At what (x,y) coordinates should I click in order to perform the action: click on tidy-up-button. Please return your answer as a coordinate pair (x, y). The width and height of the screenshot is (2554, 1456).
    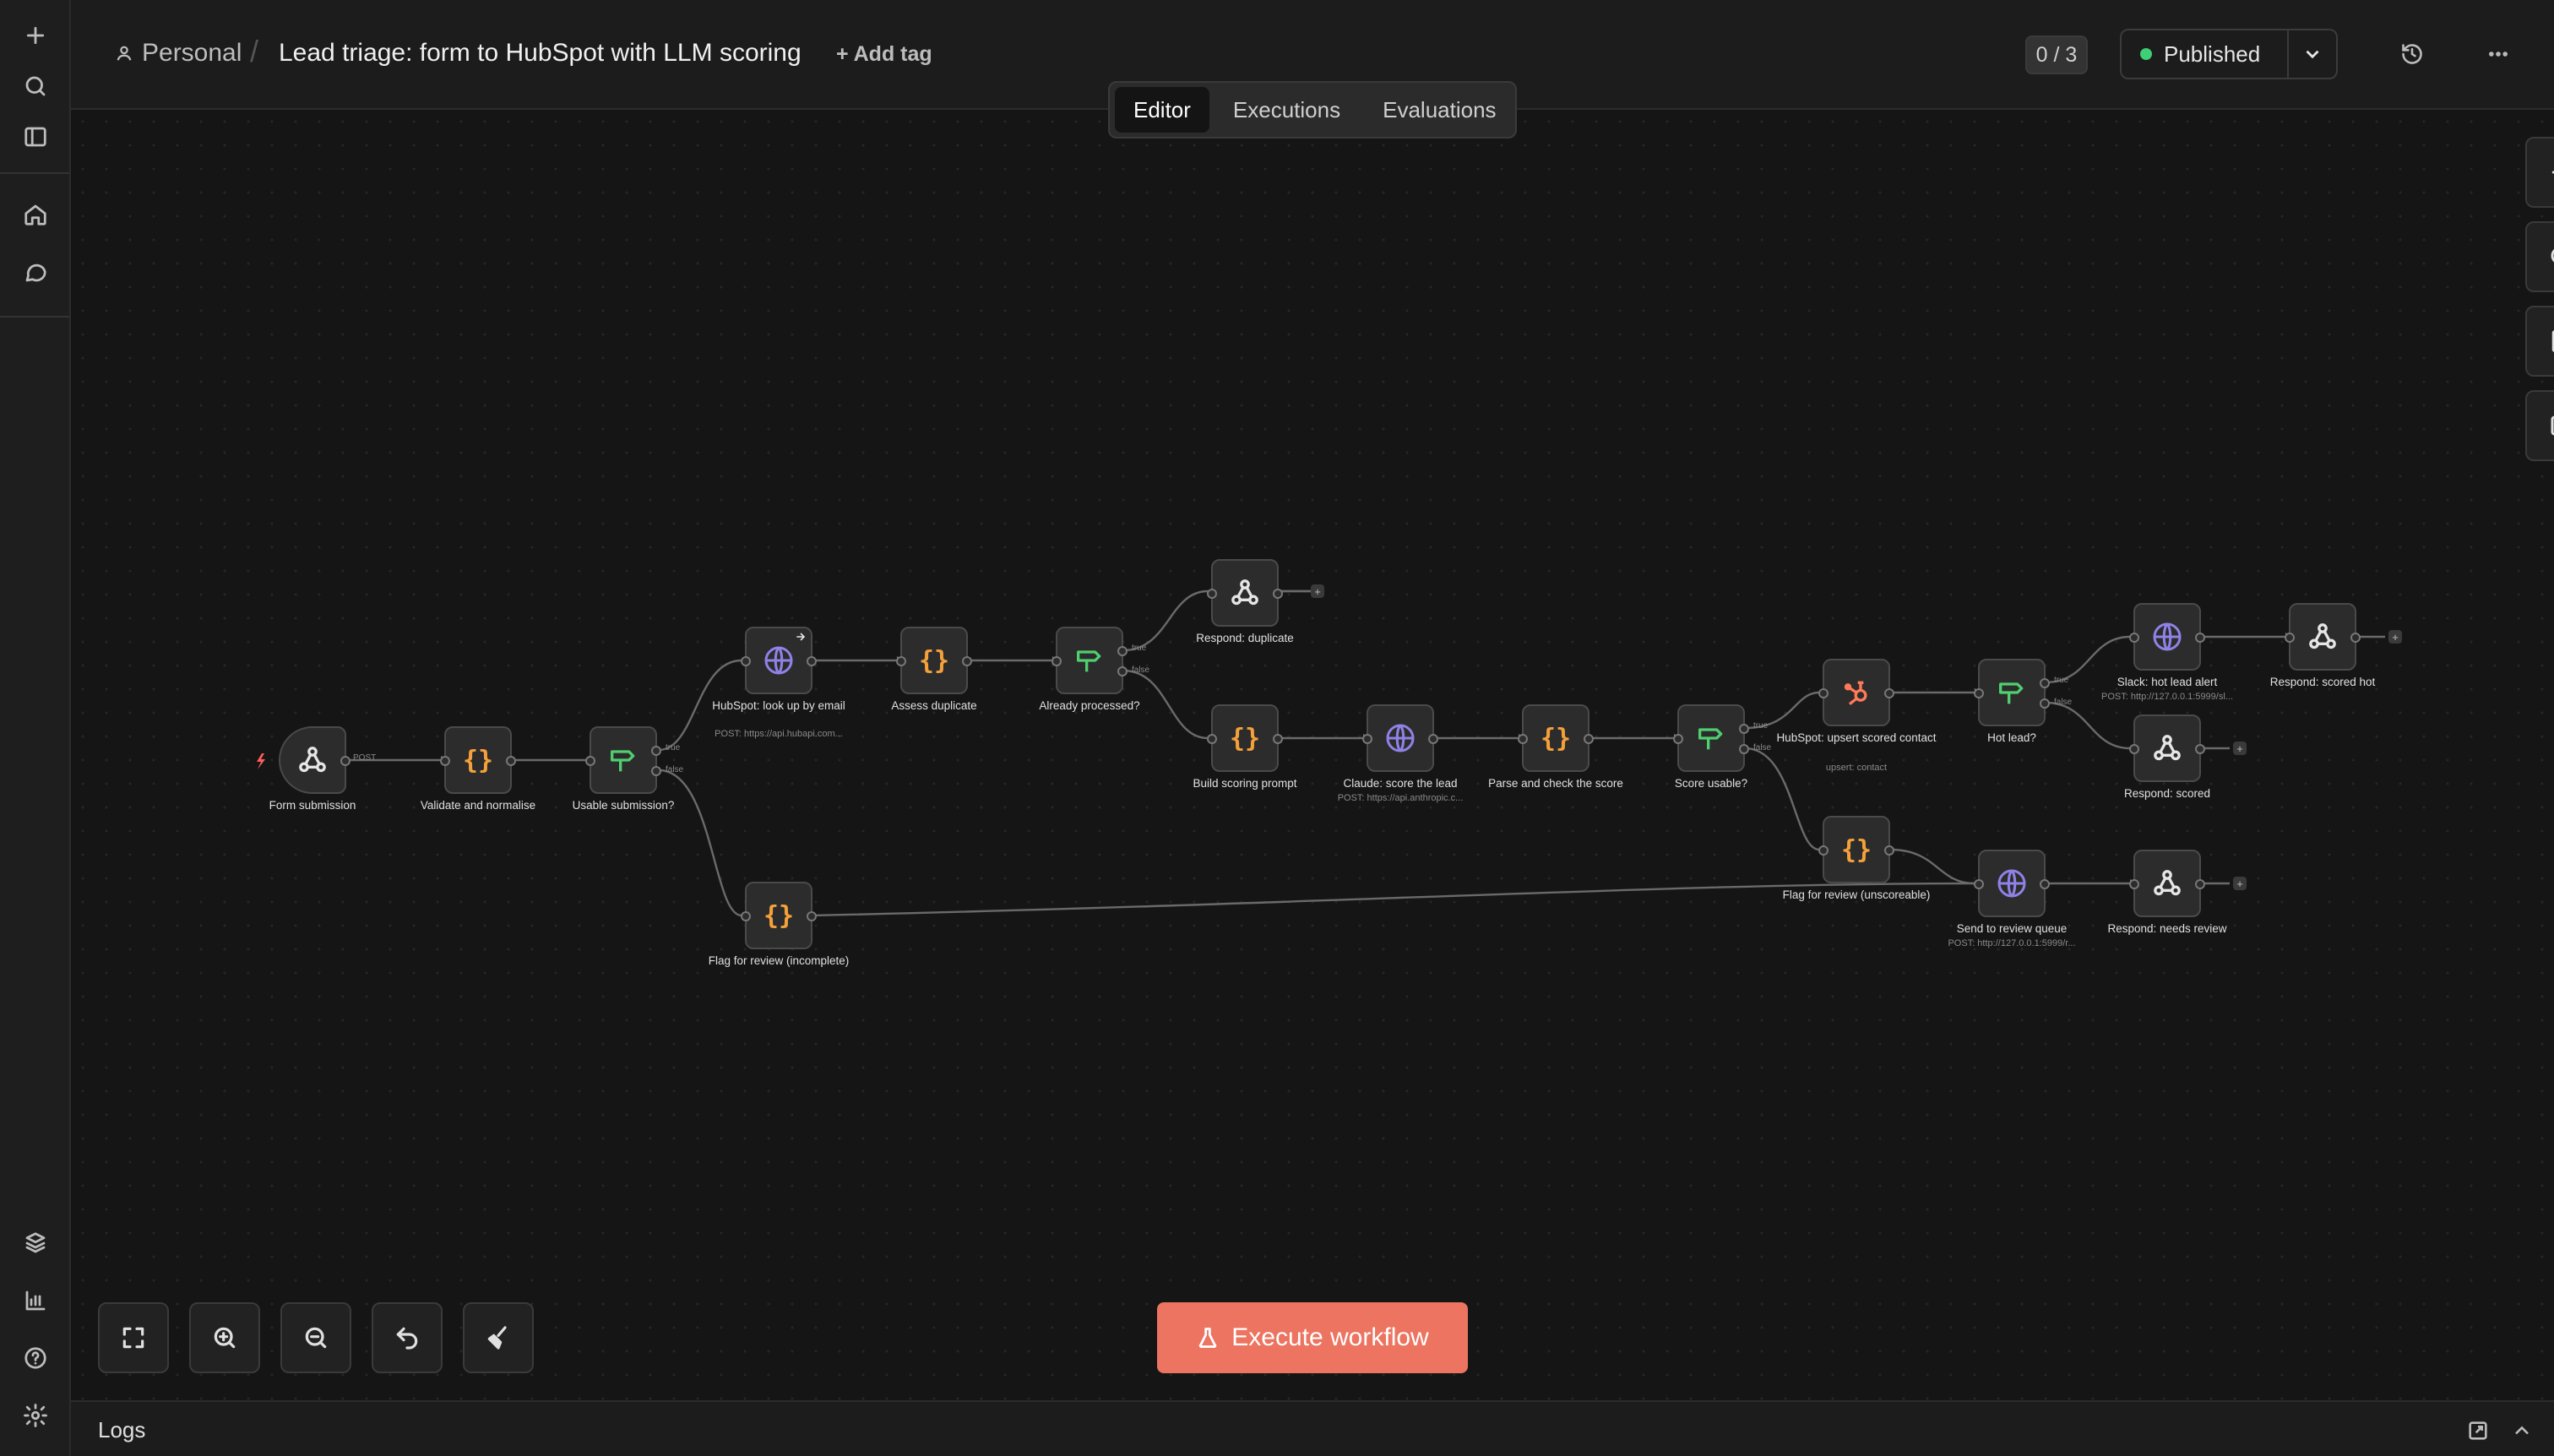
    Looking at the image, I should click on (498, 1337).